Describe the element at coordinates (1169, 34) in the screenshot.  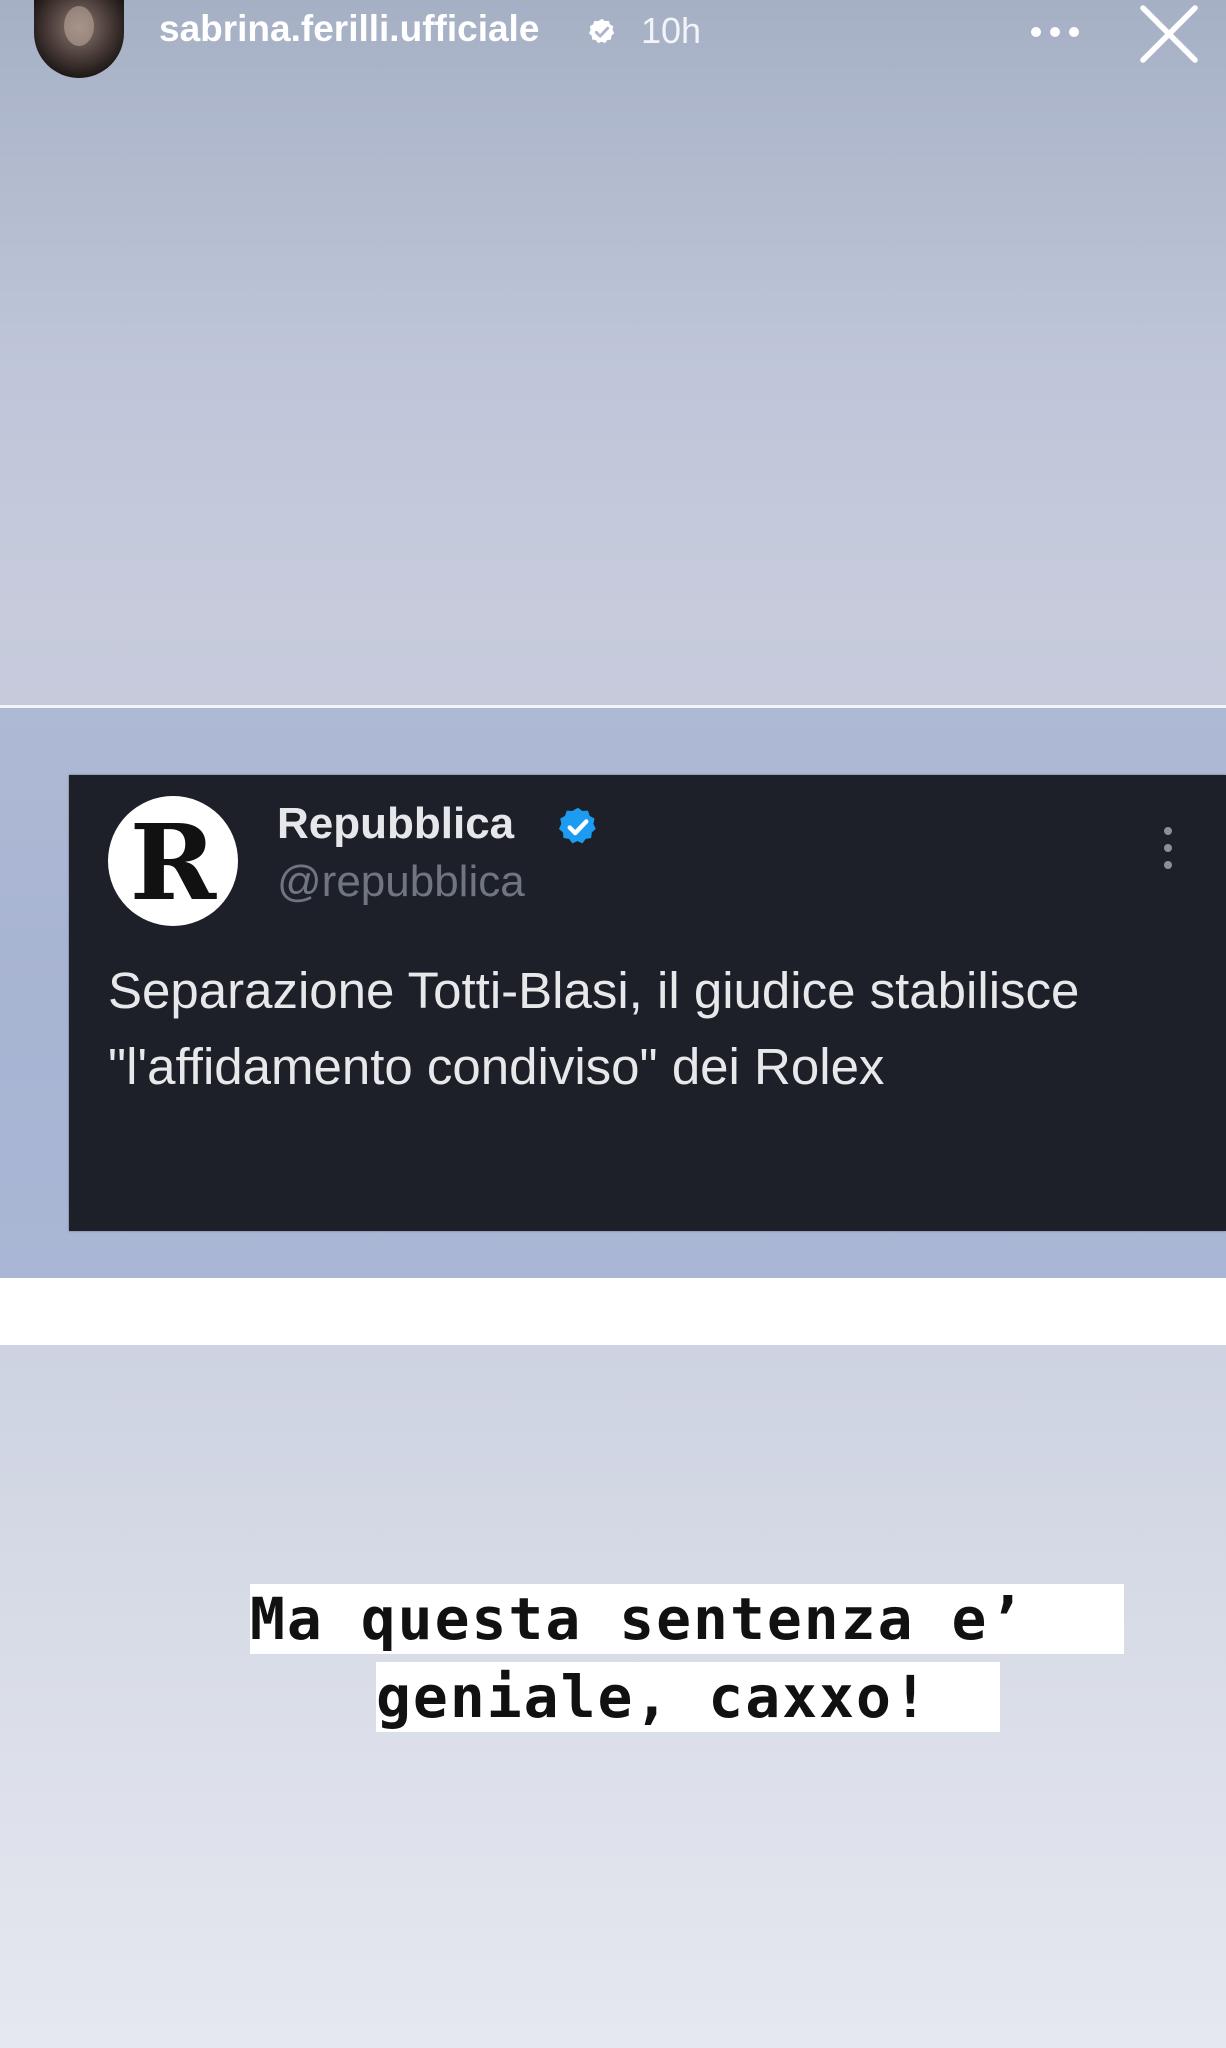
I see `close-icon` at that location.